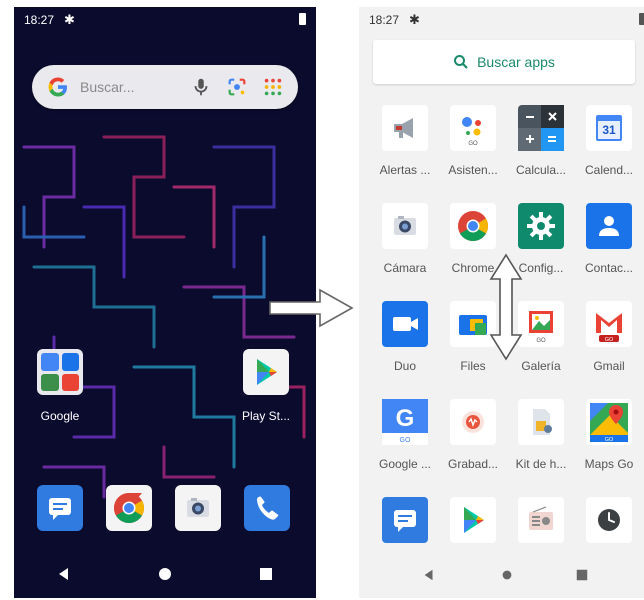  What do you see at coordinates (60, 416) in the screenshot?
I see `google-folder-label: Google` at bounding box center [60, 416].